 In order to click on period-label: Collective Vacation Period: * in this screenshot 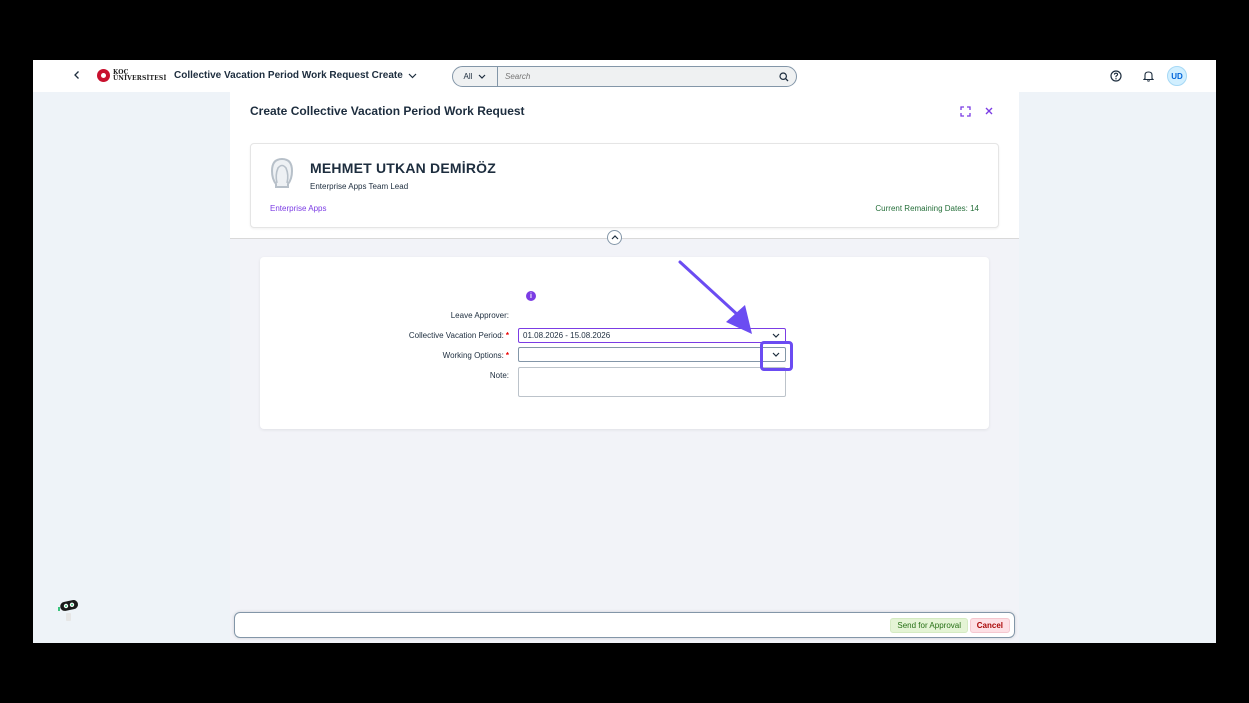, I will do `click(459, 335)`.